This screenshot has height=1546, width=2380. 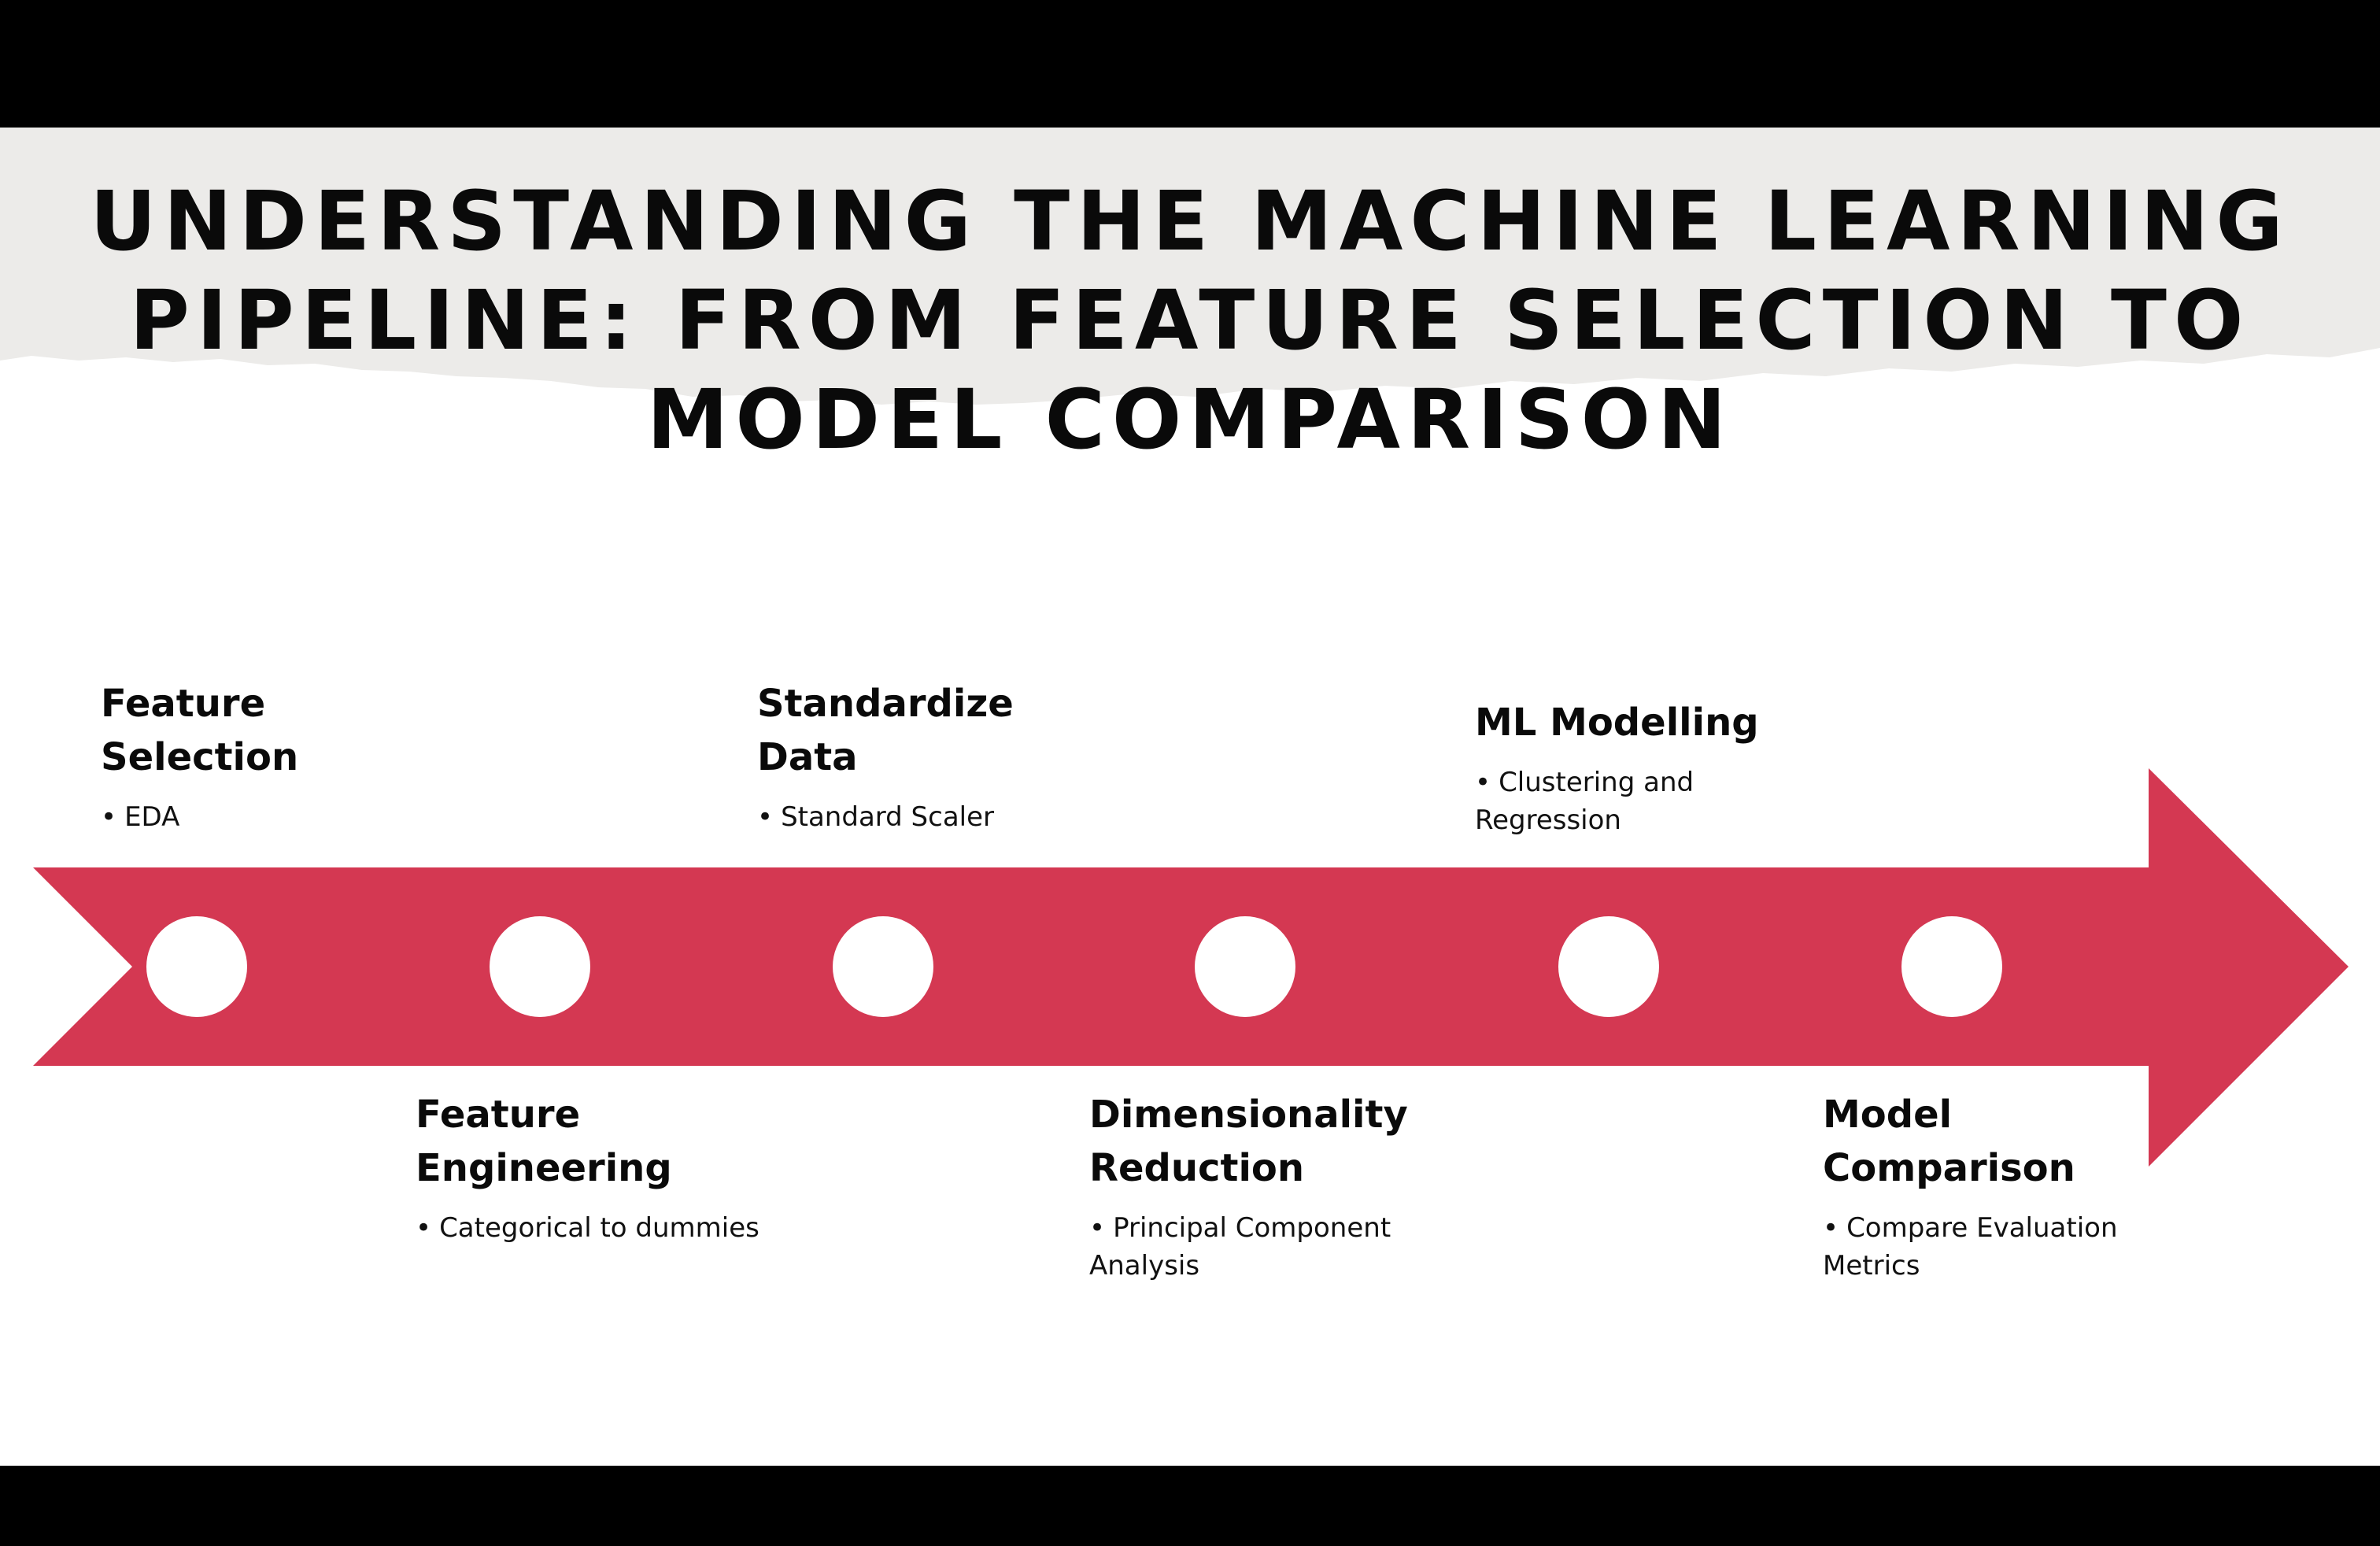 I want to click on stage-bullet-text: Standard Scaler, so click(x=887, y=817).